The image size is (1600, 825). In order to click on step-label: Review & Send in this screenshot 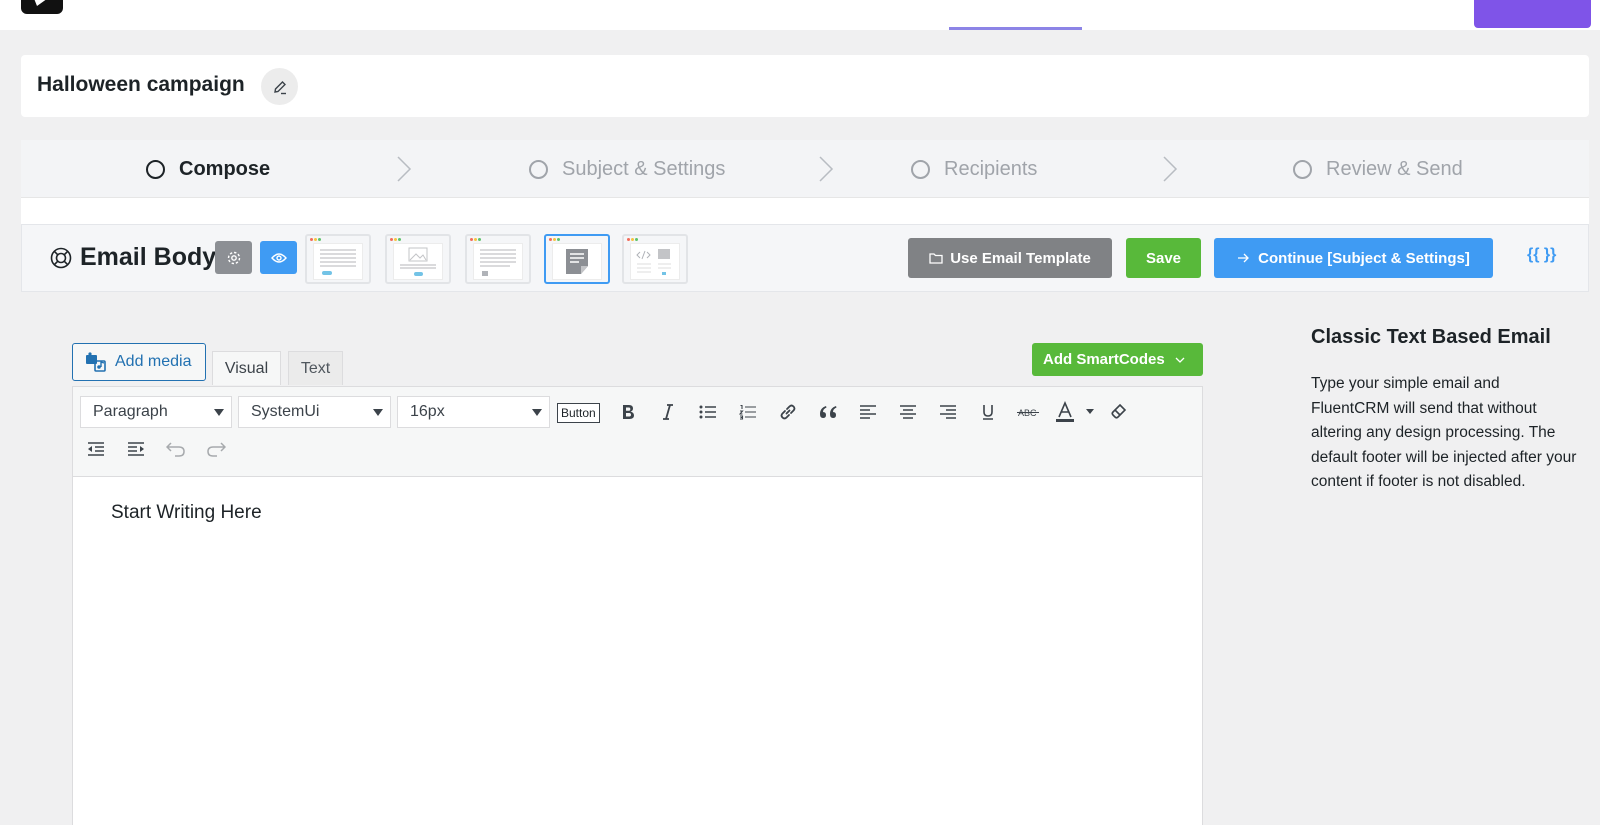, I will do `click(1394, 169)`.